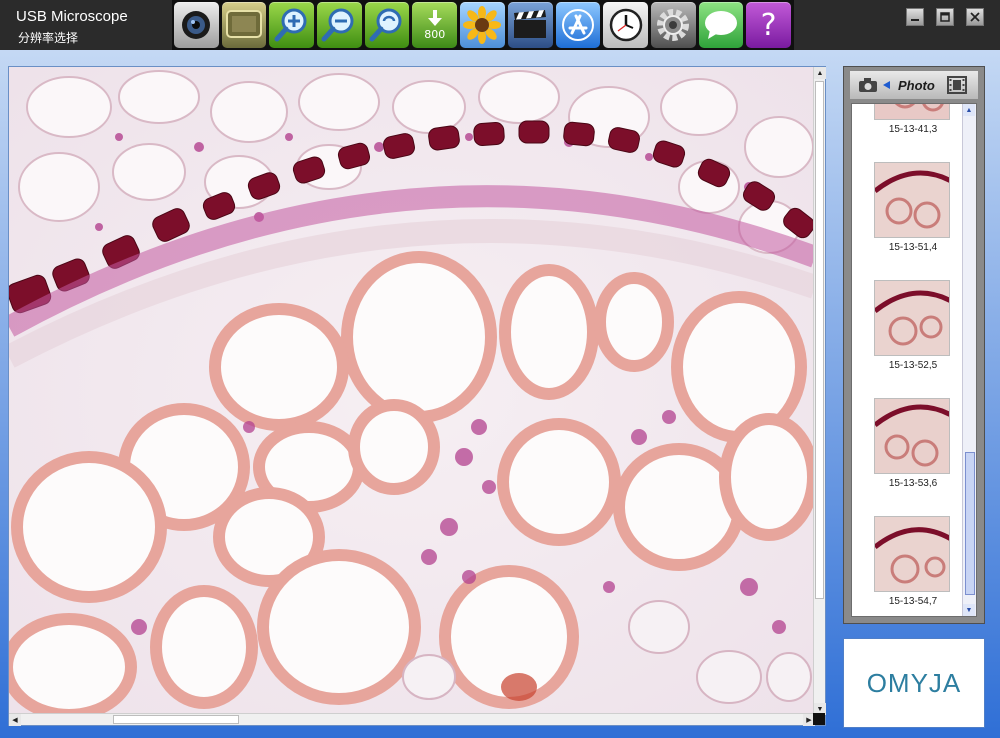 The width and height of the screenshot is (1000, 738). I want to click on close-icon, so click(975, 17).